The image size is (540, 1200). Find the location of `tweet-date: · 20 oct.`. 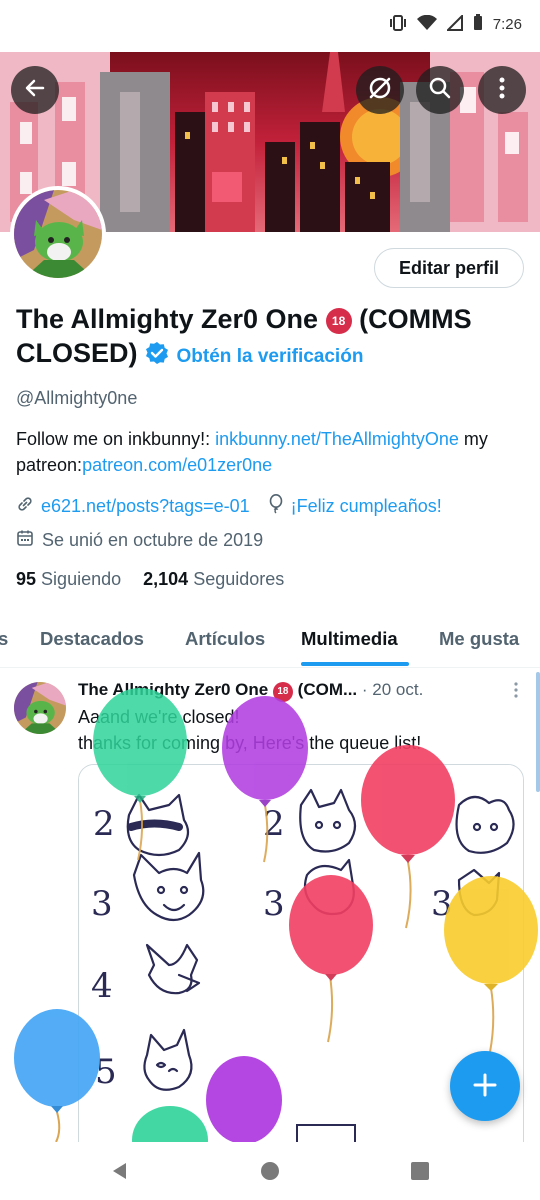

tweet-date: · 20 oct. is located at coordinates (392, 689).